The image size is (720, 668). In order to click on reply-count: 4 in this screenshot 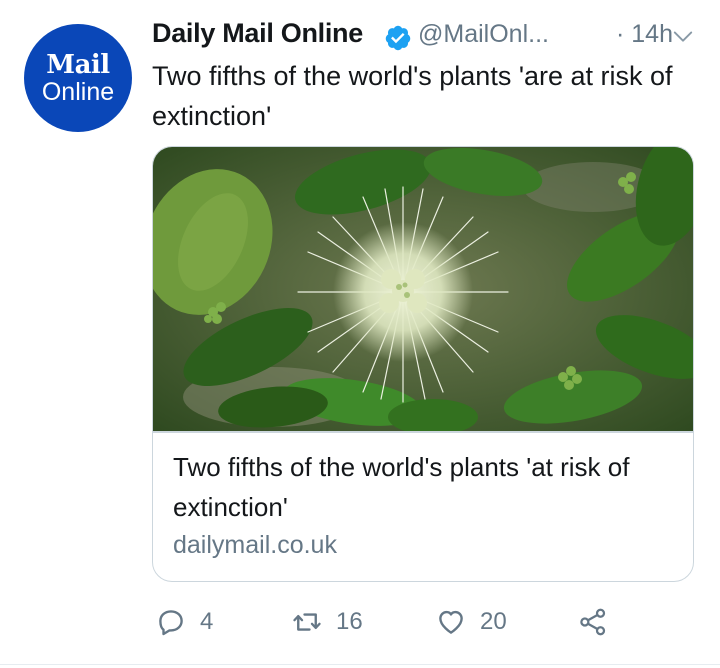, I will do `click(207, 621)`.